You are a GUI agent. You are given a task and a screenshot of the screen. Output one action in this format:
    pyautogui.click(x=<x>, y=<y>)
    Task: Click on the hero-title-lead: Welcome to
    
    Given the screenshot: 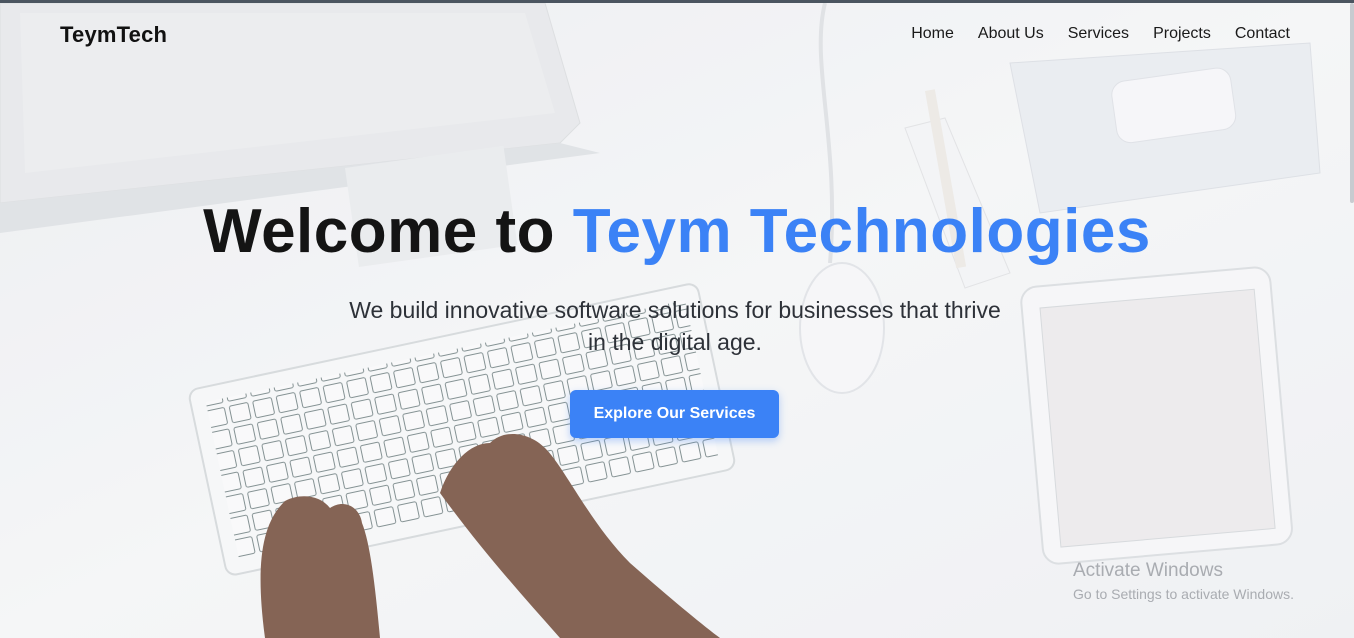 What is the action you would take?
    pyautogui.click(x=379, y=231)
    